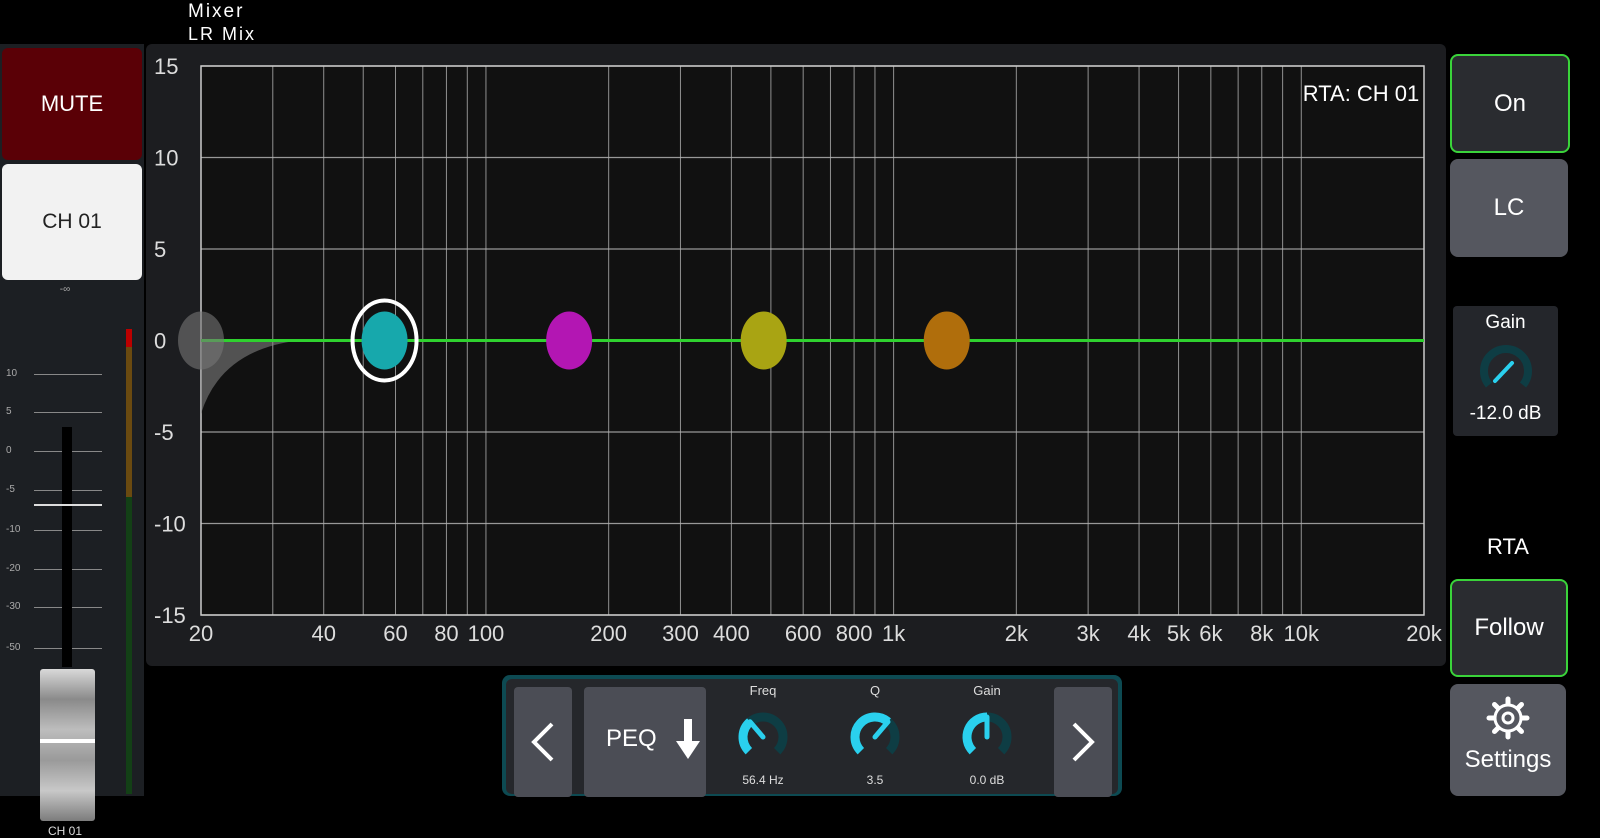  What do you see at coordinates (854, 633) in the screenshot?
I see `x-tick-label: 800` at bounding box center [854, 633].